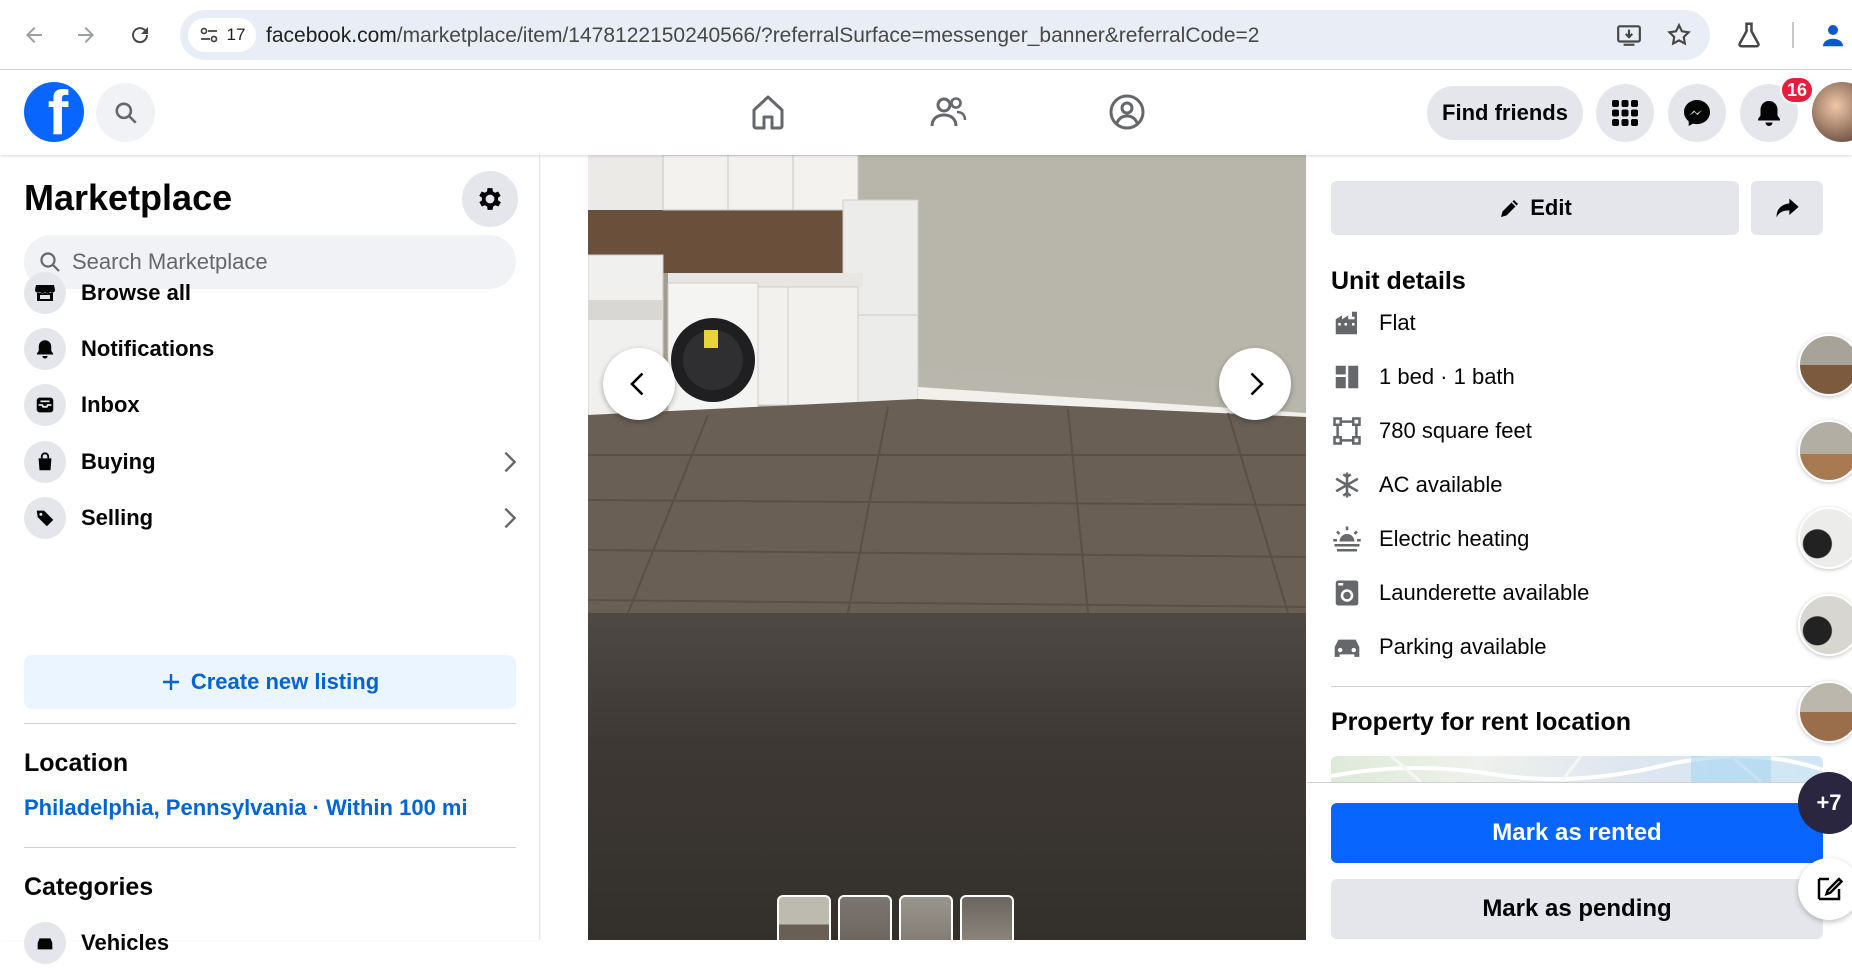 Image resolution: width=1852 pixels, height=971 pixels. I want to click on marketplace-settings-button, so click(490, 199).